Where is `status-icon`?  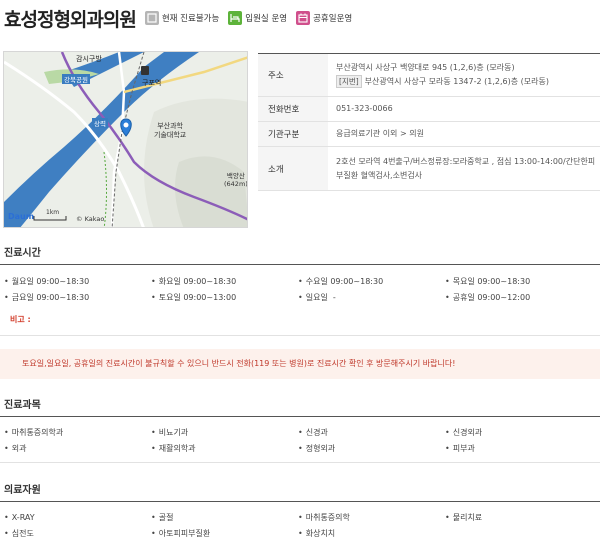 status-icon is located at coordinates (151, 18).